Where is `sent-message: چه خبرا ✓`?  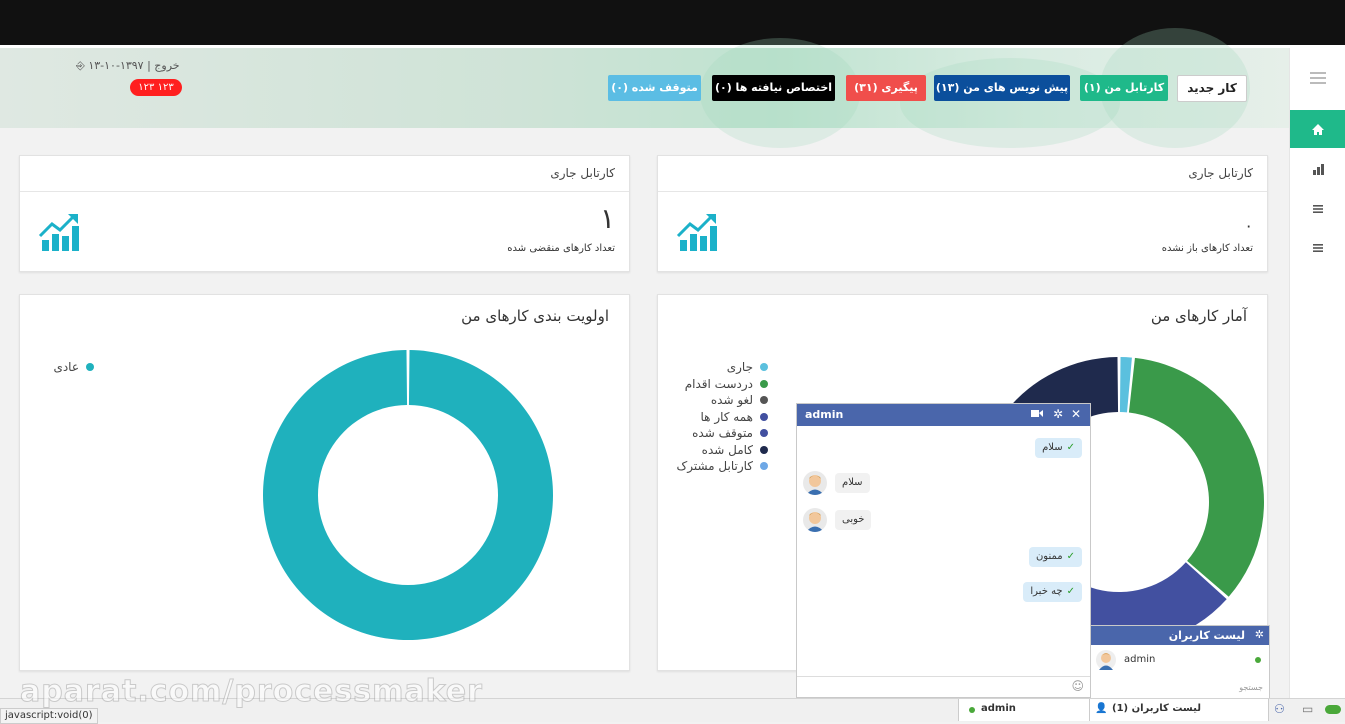
sent-message: چه خبرا ✓ is located at coordinates (1052, 592).